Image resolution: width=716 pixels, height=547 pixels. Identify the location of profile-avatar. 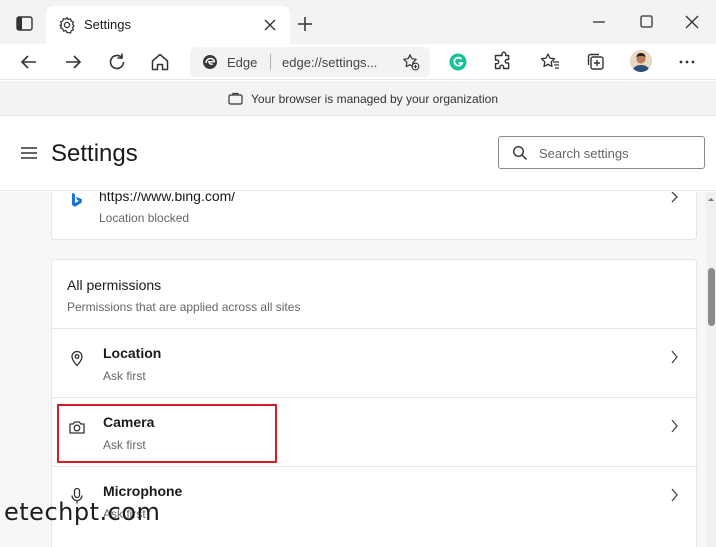
(641, 61).